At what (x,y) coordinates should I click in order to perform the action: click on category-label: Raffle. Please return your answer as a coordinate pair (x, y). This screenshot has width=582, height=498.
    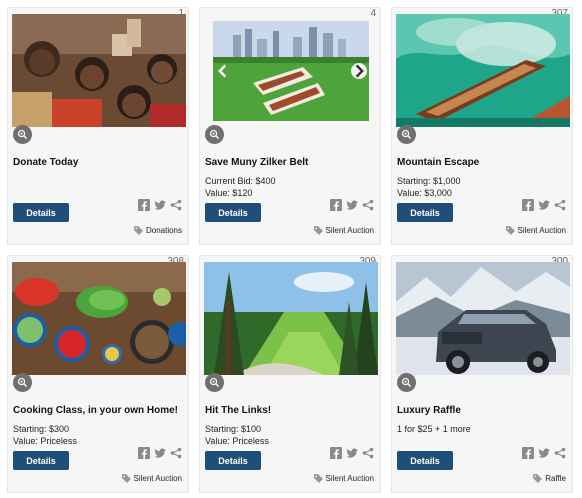
    Looking at the image, I should click on (555, 478).